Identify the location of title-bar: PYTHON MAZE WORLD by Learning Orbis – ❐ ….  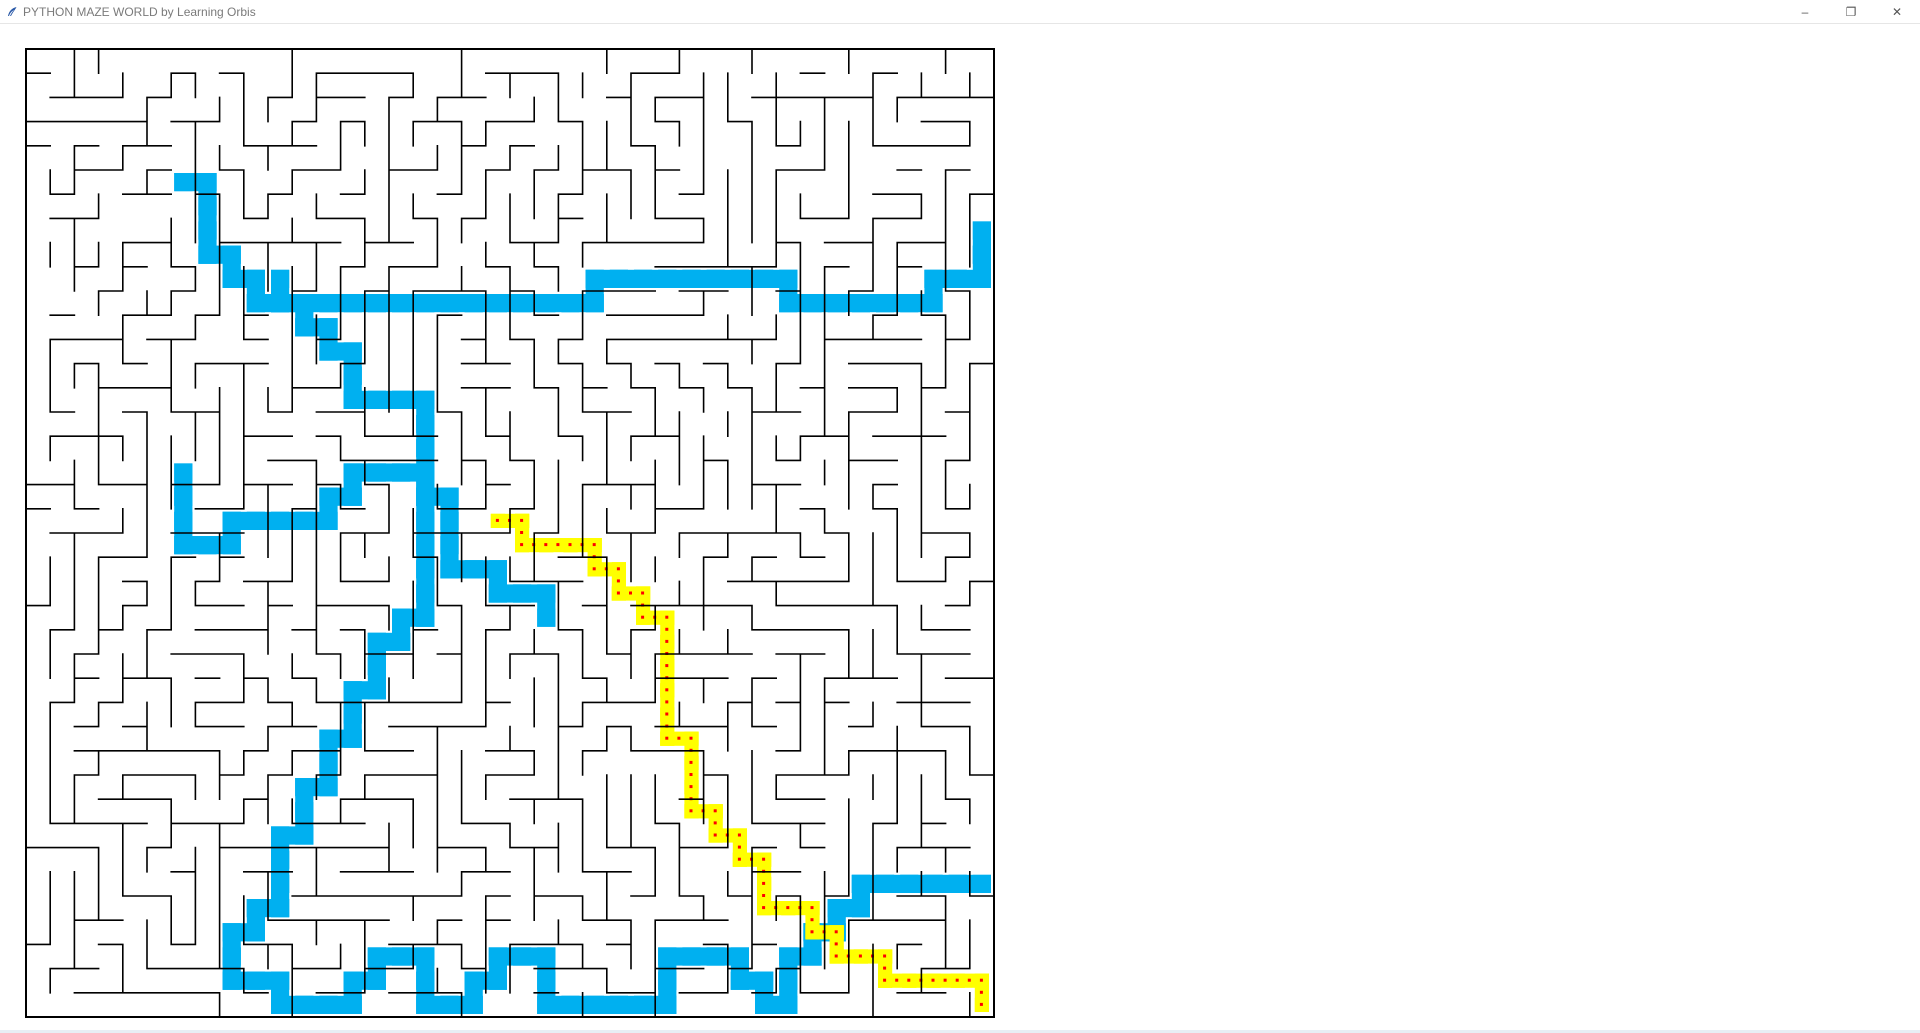
(960, 12).